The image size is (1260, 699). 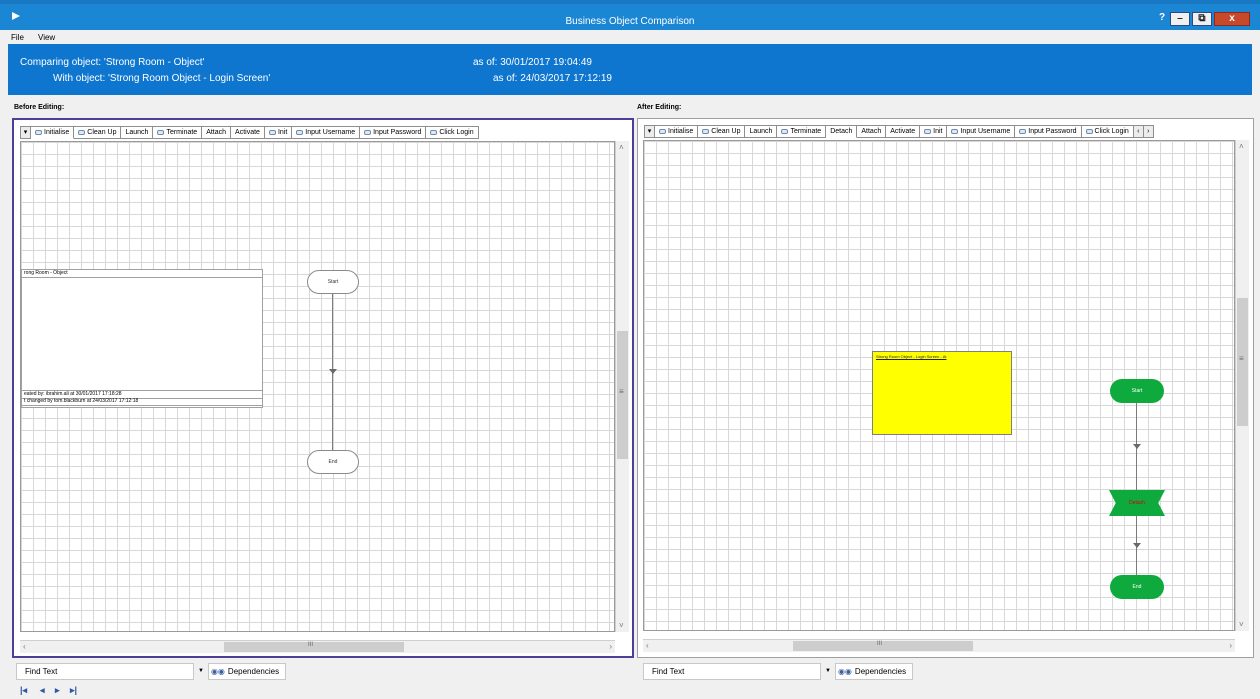 I want to click on scroll-tabs-right-button: ›, so click(x=1148, y=131).